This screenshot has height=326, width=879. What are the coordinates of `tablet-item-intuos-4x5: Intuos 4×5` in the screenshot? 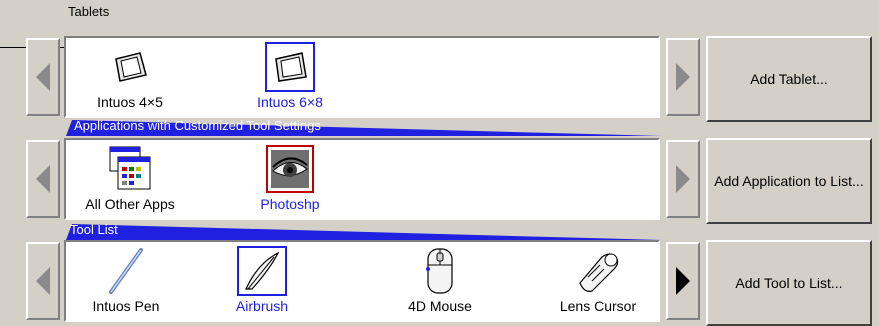 It's located at (130, 77).